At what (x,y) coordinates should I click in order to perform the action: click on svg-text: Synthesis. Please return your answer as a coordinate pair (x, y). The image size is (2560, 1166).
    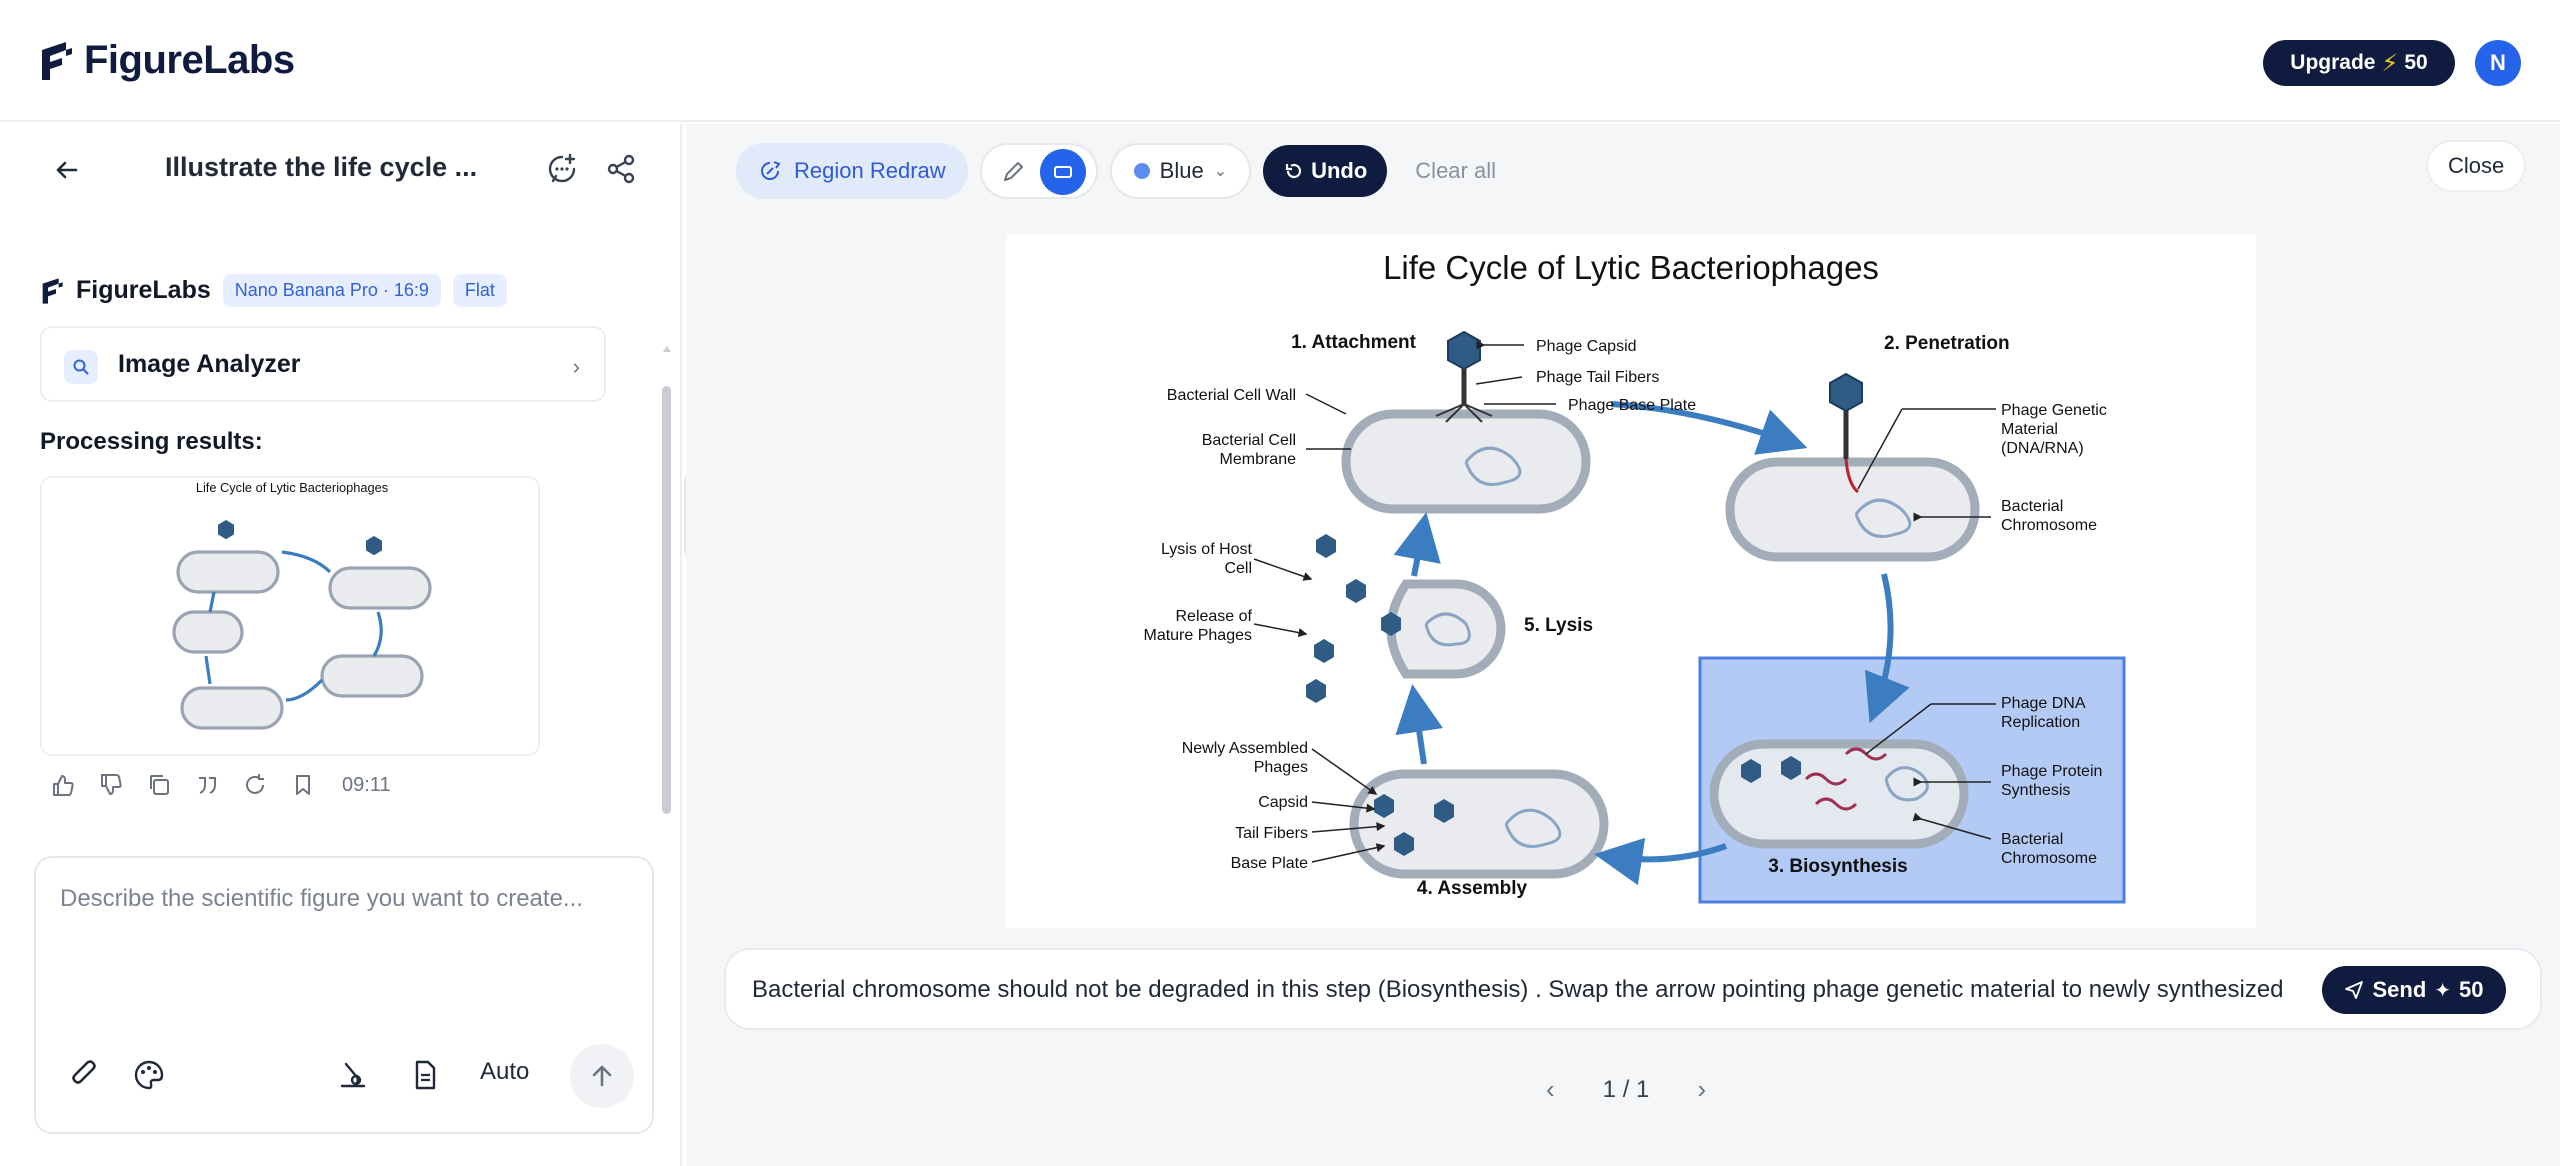
    Looking at the image, I should click on (2035, 790).